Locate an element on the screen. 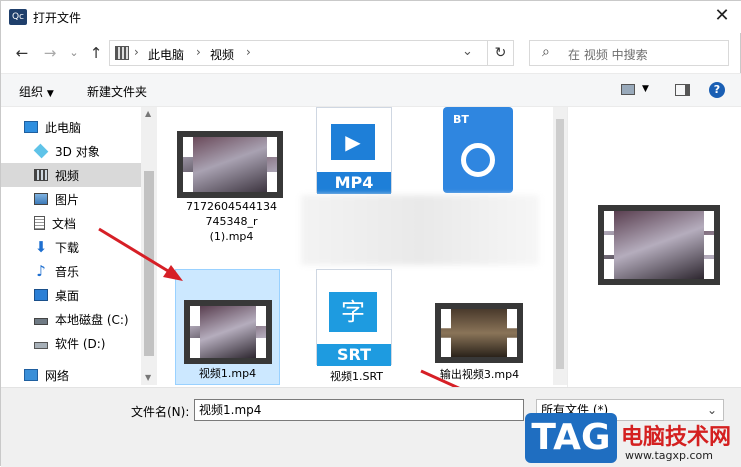  watermark: TAG 电脑技术网 www.tagxp.com is located at coordinates (633, 440).